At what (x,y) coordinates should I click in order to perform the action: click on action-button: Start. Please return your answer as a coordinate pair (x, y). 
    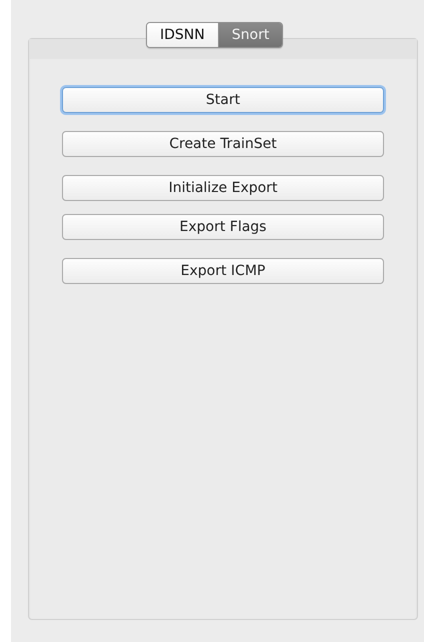
    Looking at the image, I should click on (223, 100).